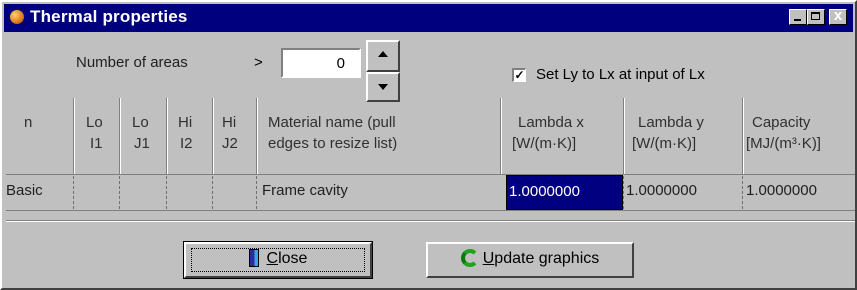 The width and height of the screenshot is (857, 290). What do you see at coordinates (141, 133) in the screenshot?
I see `header-lo-j1: Lo J1` at bounding box center [141, 133].